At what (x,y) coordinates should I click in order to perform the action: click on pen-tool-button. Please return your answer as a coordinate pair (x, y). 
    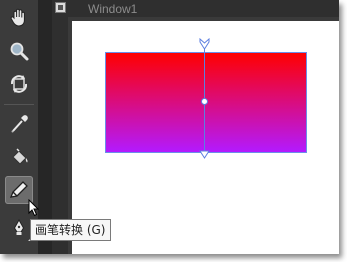
    Looking at the image, I should click on (19, 228).